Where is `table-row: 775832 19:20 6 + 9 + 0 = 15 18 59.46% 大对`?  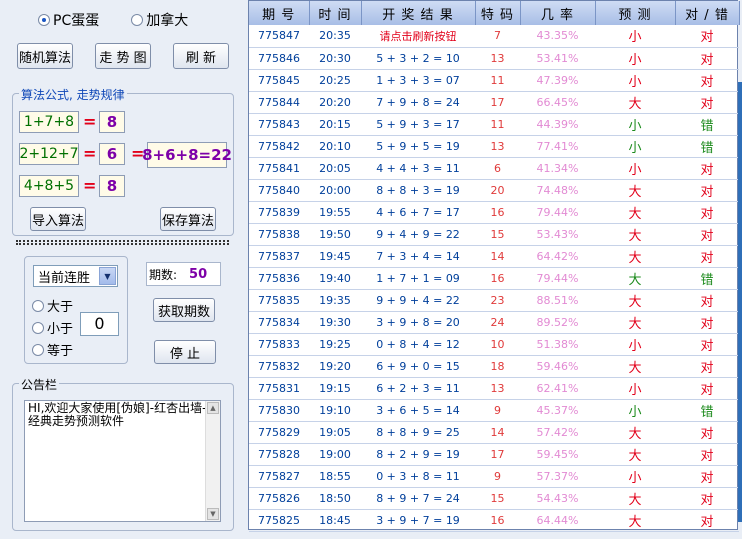 table-row: 775832 19:20 6 + 9 + 0 = 15 18 59.46% 大对 is located at coordinates (494, 366).